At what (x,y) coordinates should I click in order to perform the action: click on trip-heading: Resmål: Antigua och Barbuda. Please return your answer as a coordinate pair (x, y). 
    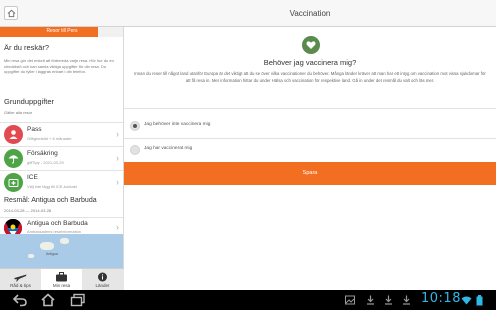
    Looking at the image, I should click on (50, 200).